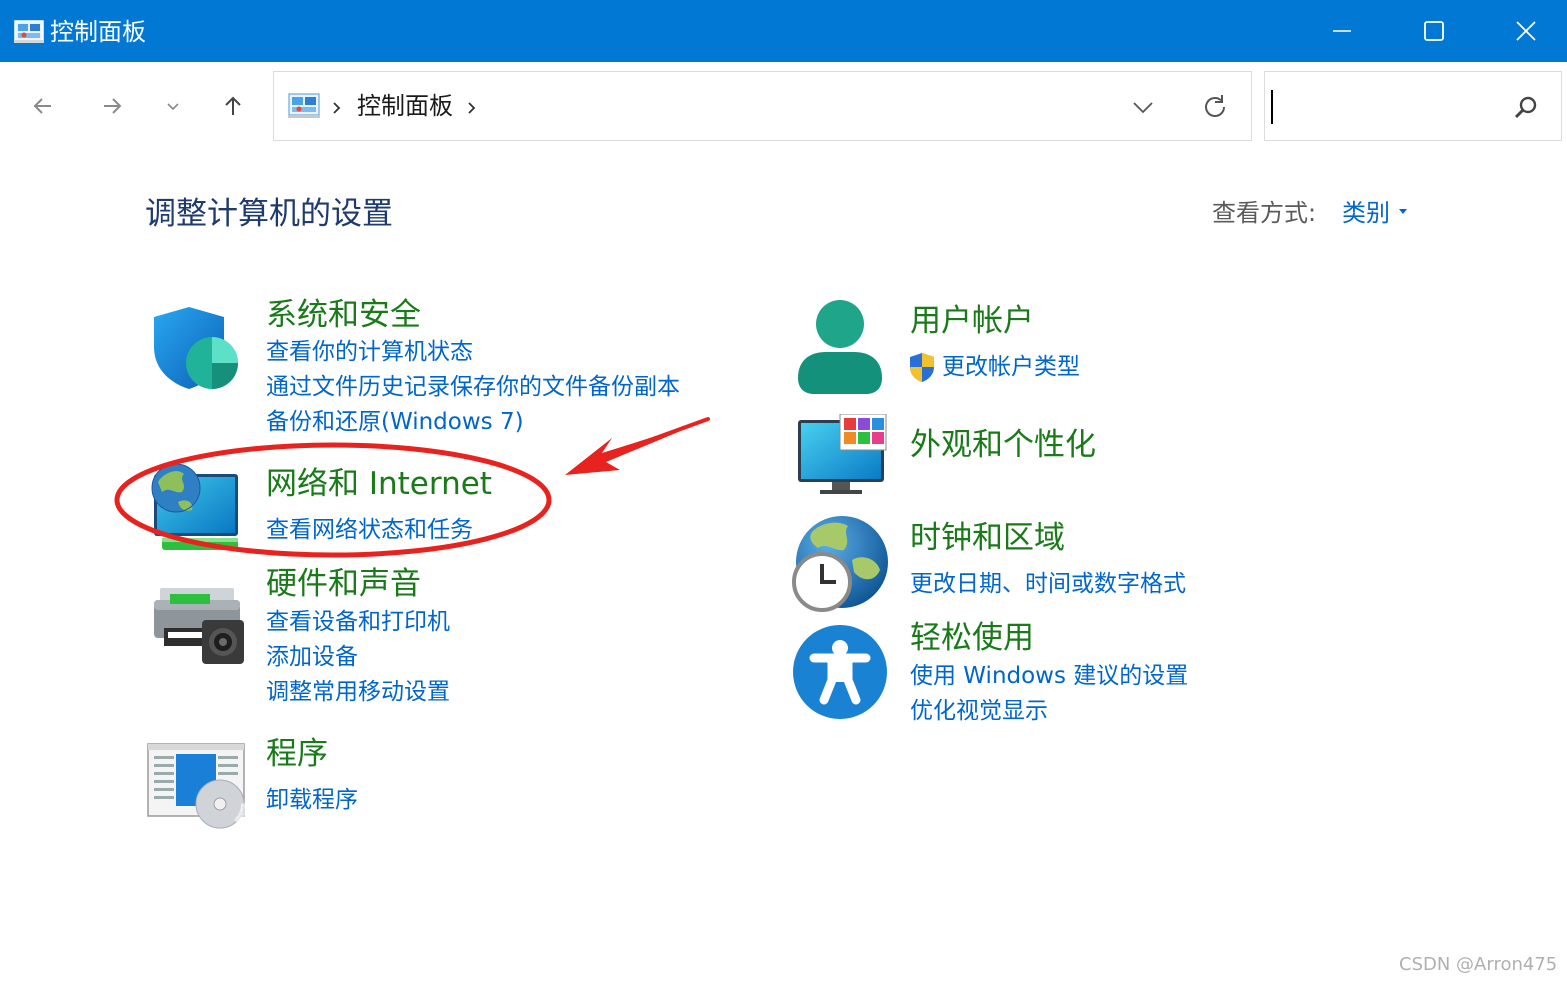  Describe the element at coordinates (198, 626) in the screenshot. I see `printer-icon` at that location.